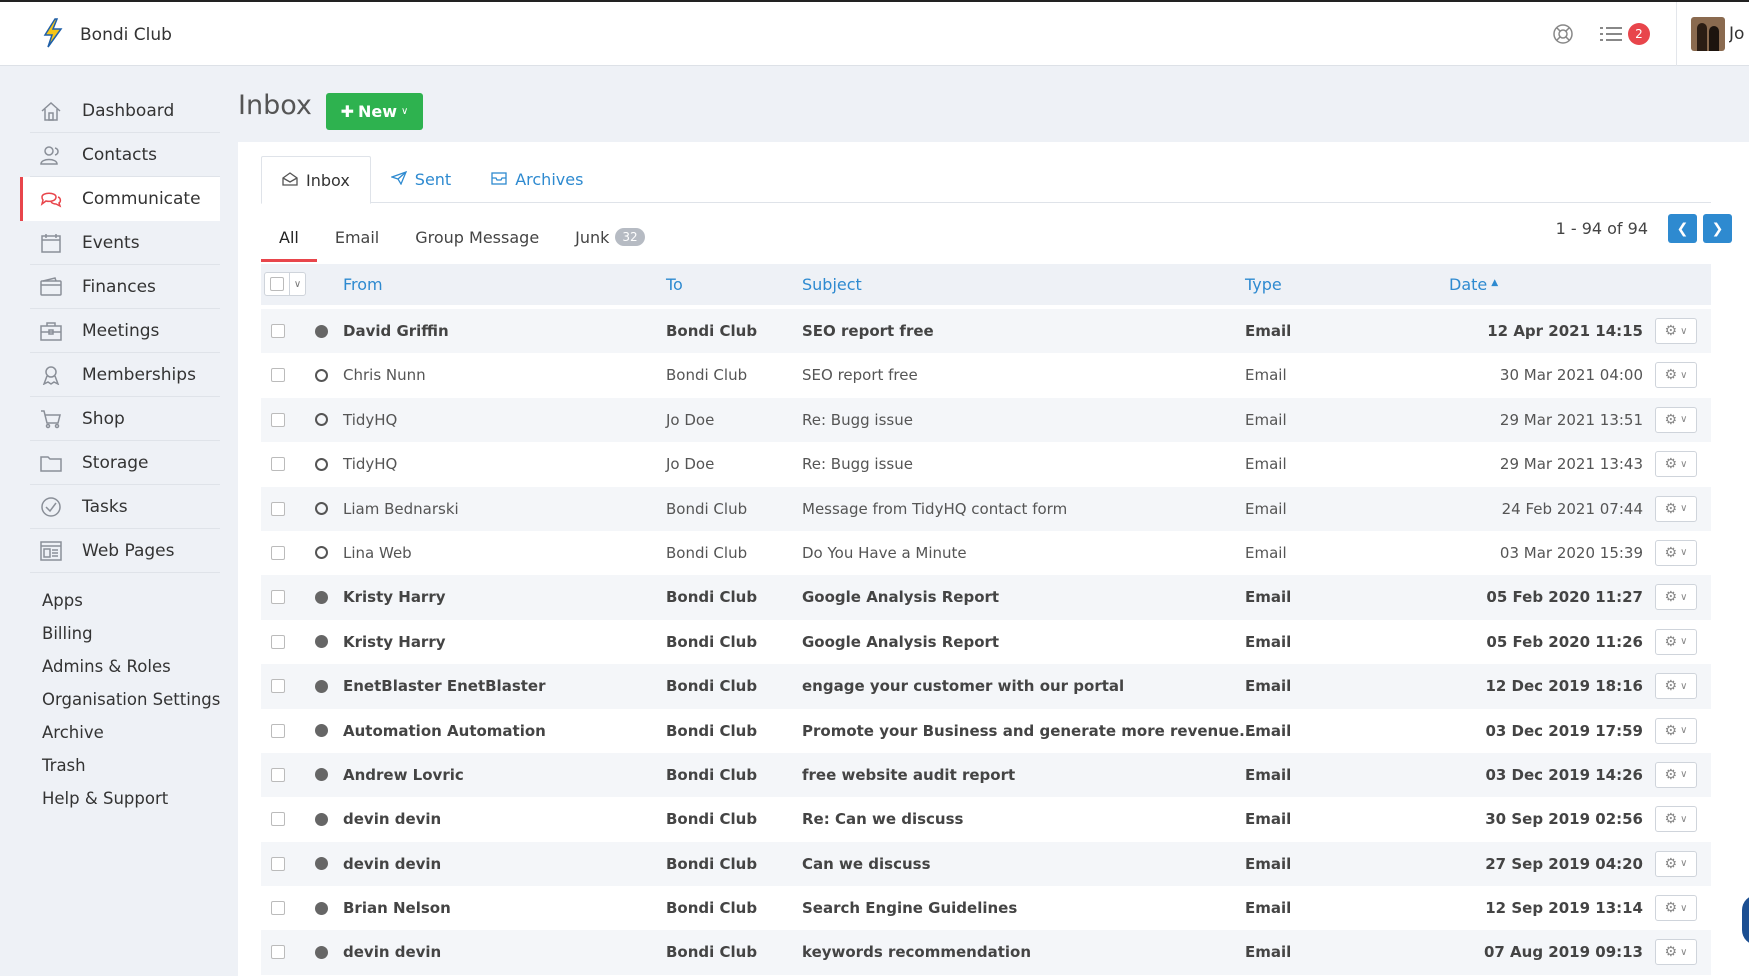  I want to click on tab-inbox: Inbox, so click(316, 180).